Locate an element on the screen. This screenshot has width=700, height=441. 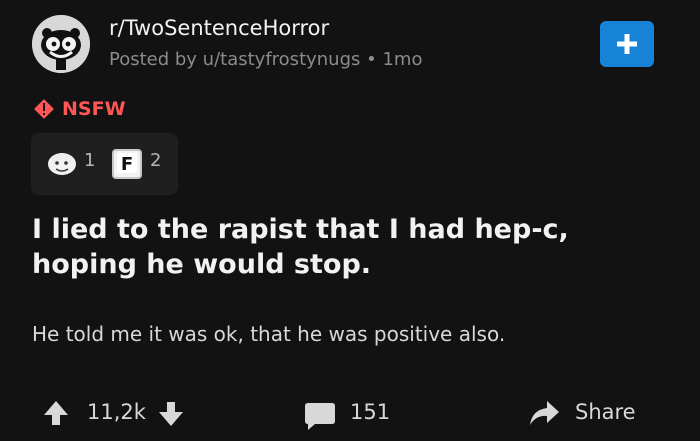
comment-icon is located at coordinates (320, 415).